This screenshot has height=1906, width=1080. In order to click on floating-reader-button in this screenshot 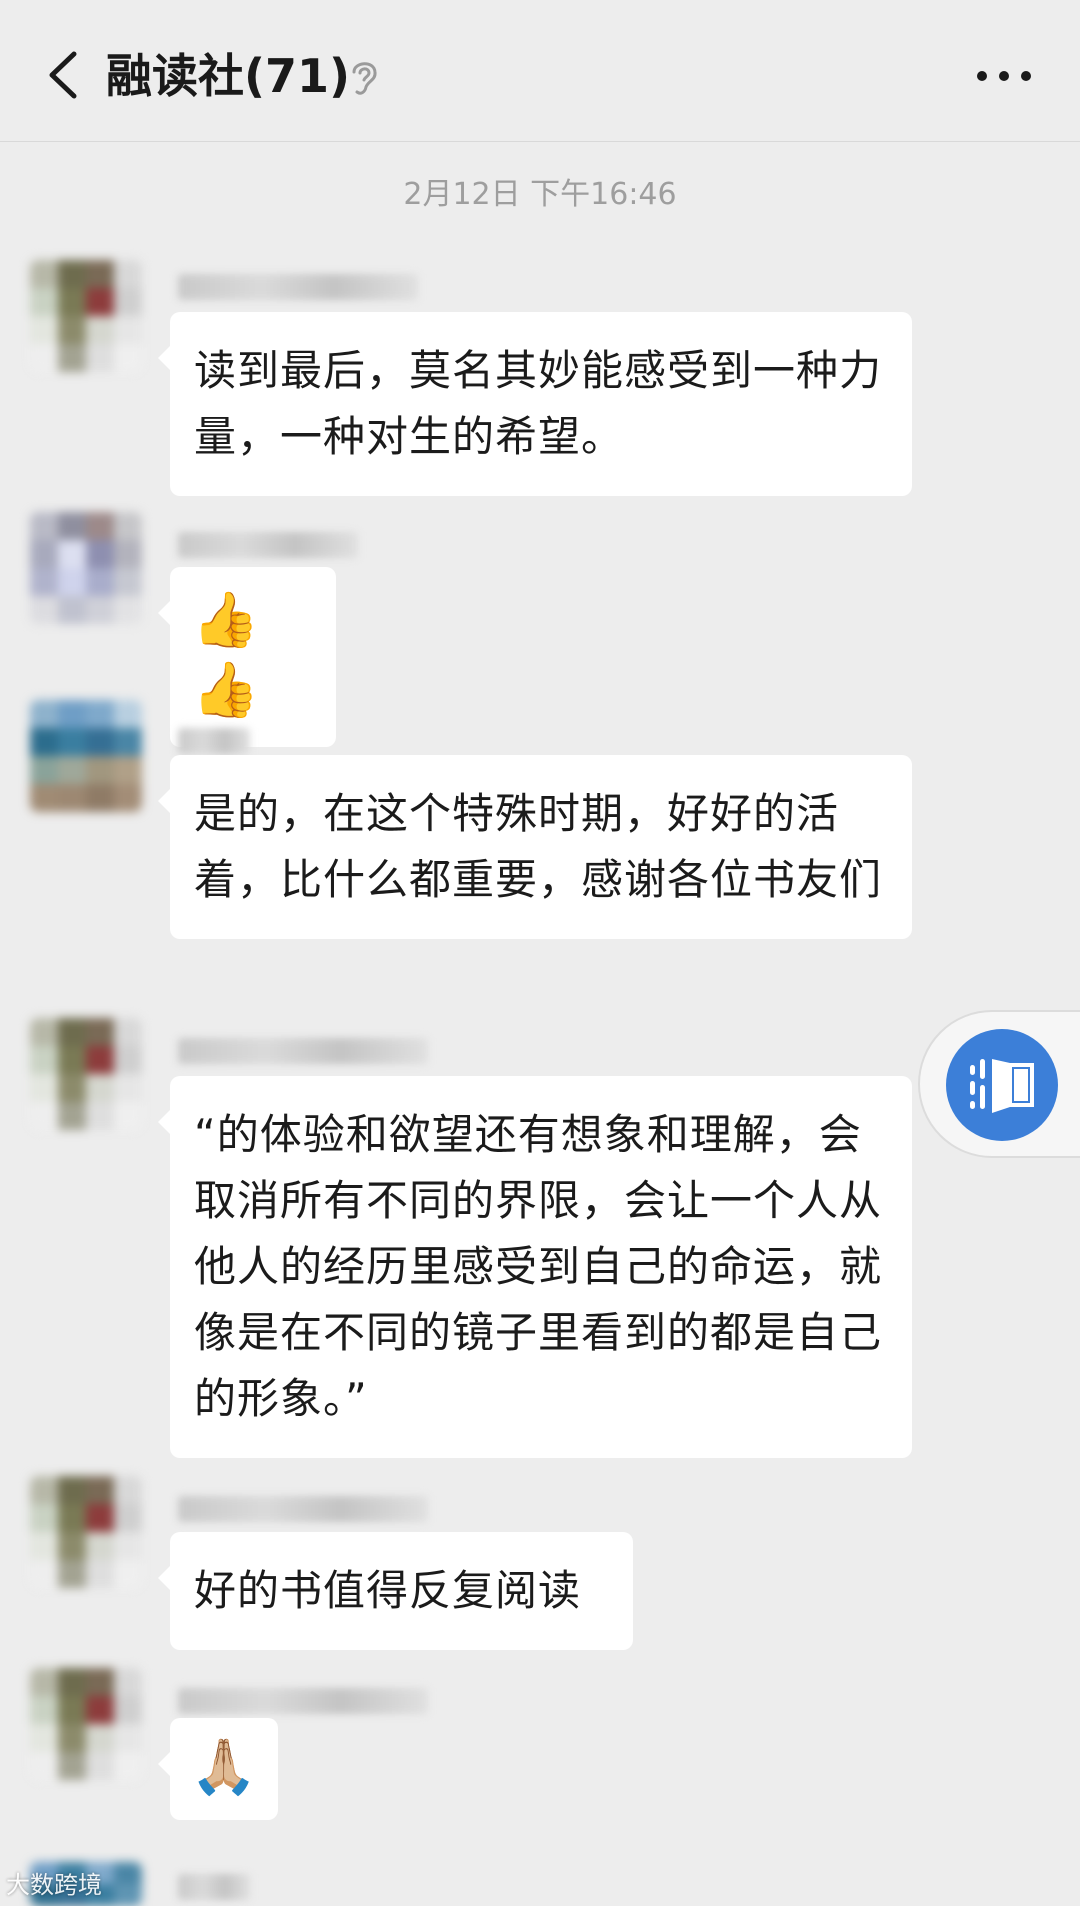, I will do `click(999, 1084)`.